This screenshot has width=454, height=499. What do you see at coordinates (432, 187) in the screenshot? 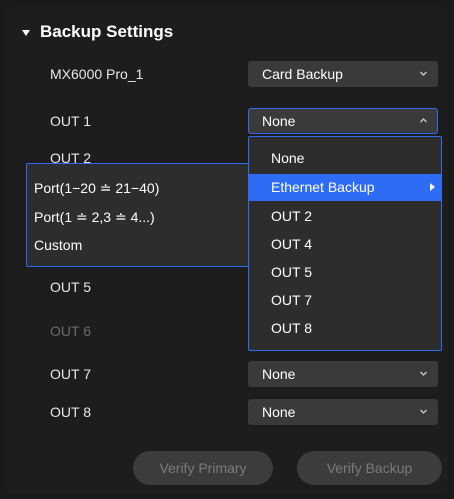
I see `caret-right-icon` at bounding box center [432, 187].